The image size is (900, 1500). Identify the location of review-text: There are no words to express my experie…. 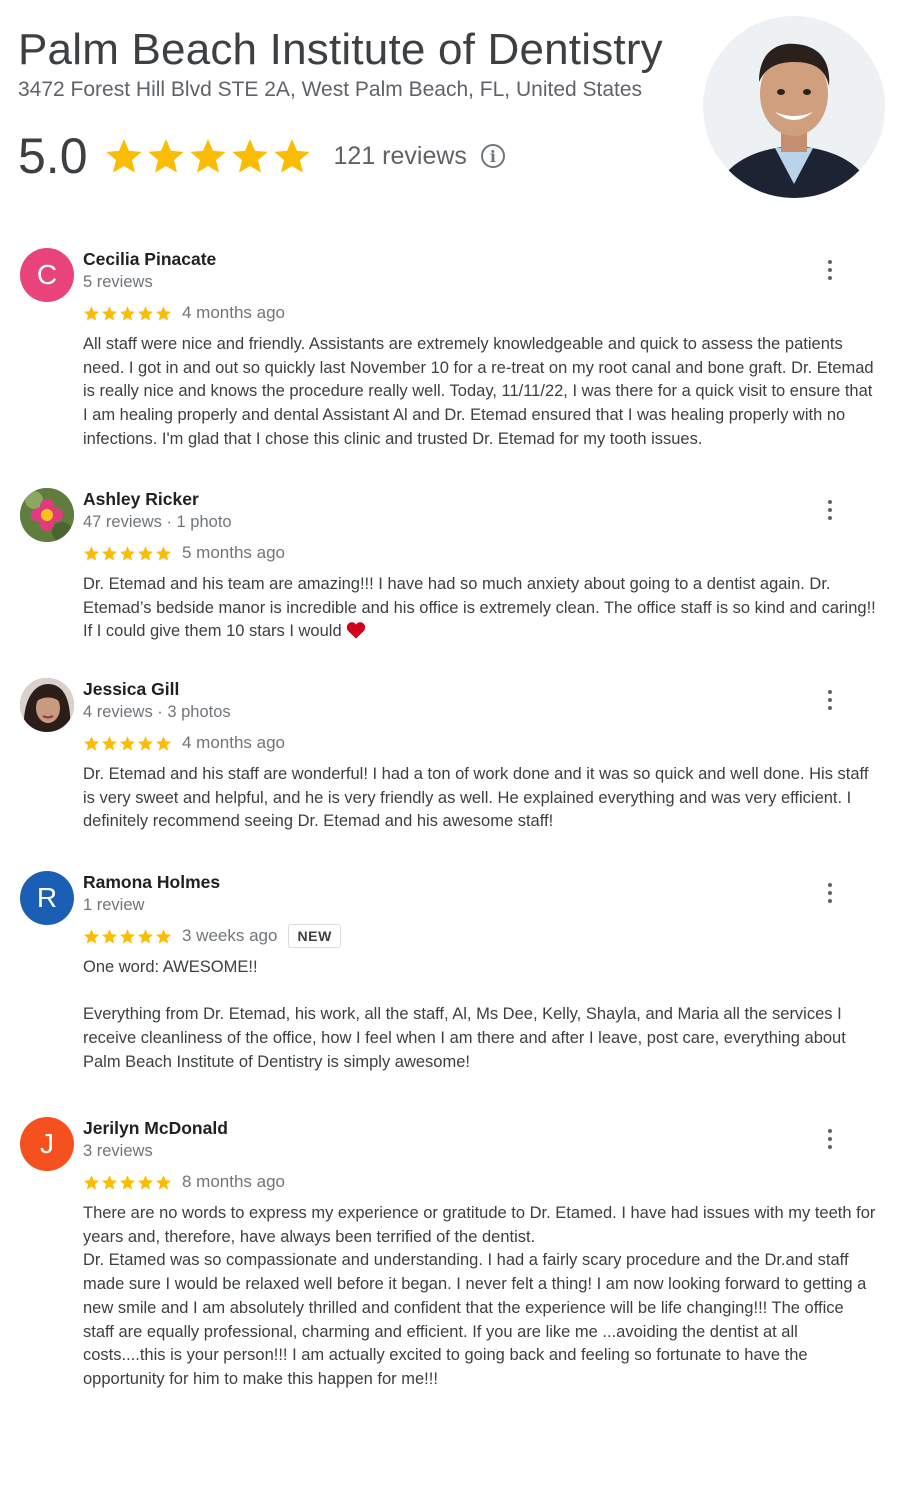
(479, 1296).